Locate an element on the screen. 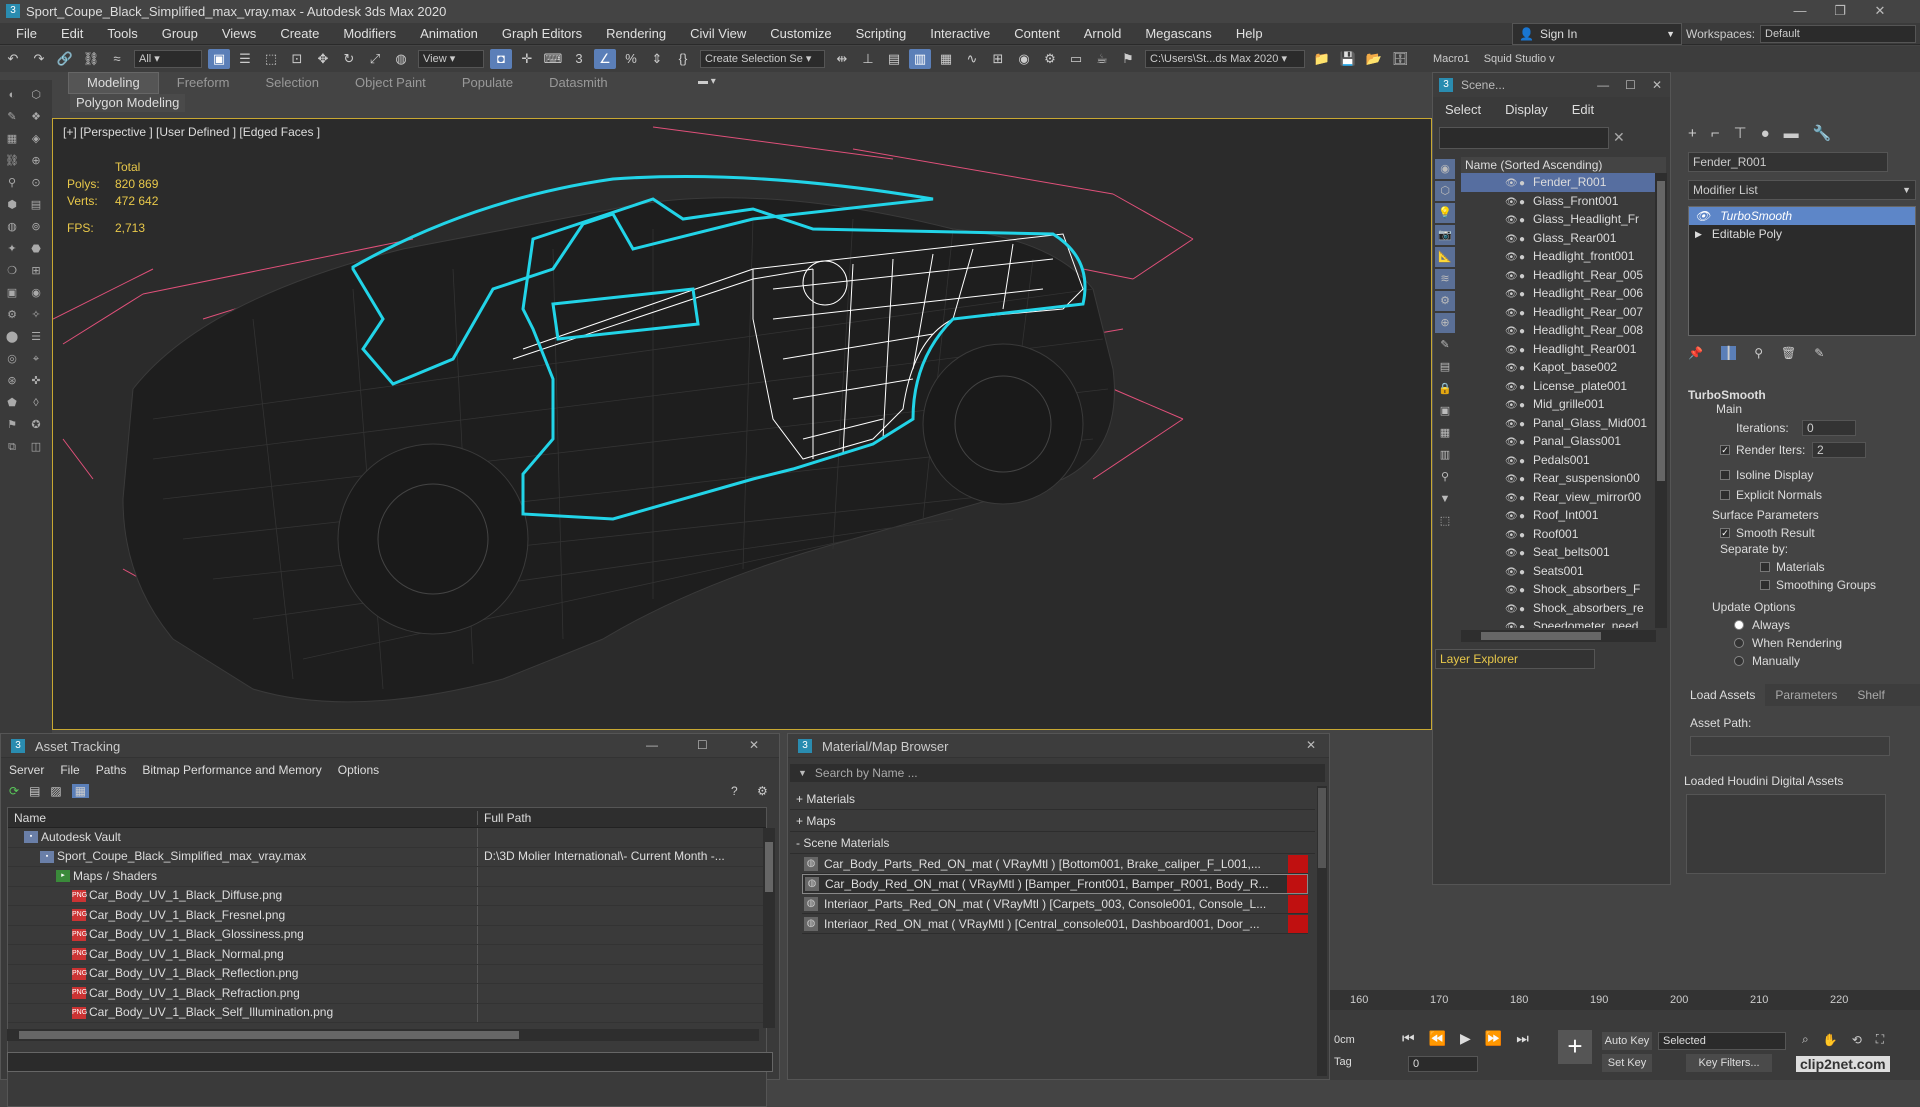 Image resolution: width=1920 pixels, height=1107 pixels. left-tool-12-icon: ▤ is located at coordinates (36, 205).